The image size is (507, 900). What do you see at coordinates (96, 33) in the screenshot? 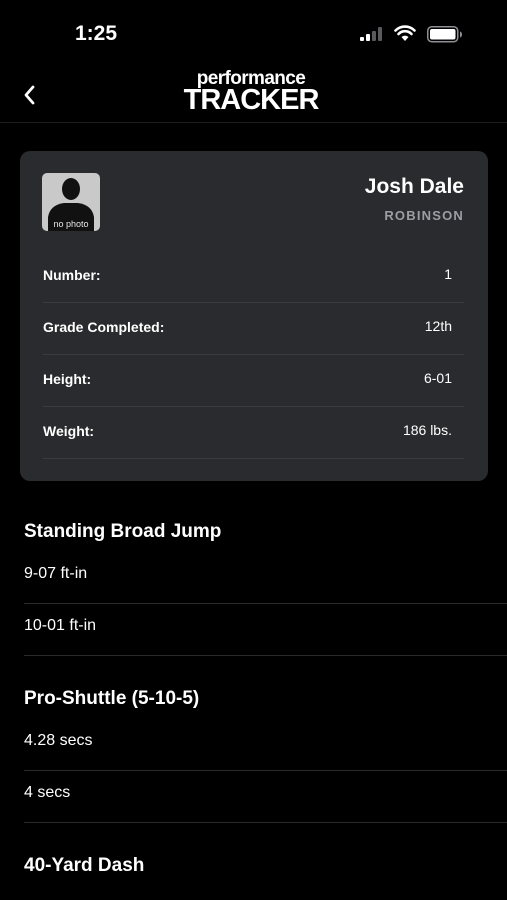
I see `status-time: 1:25` at bounding box center [96, 33].